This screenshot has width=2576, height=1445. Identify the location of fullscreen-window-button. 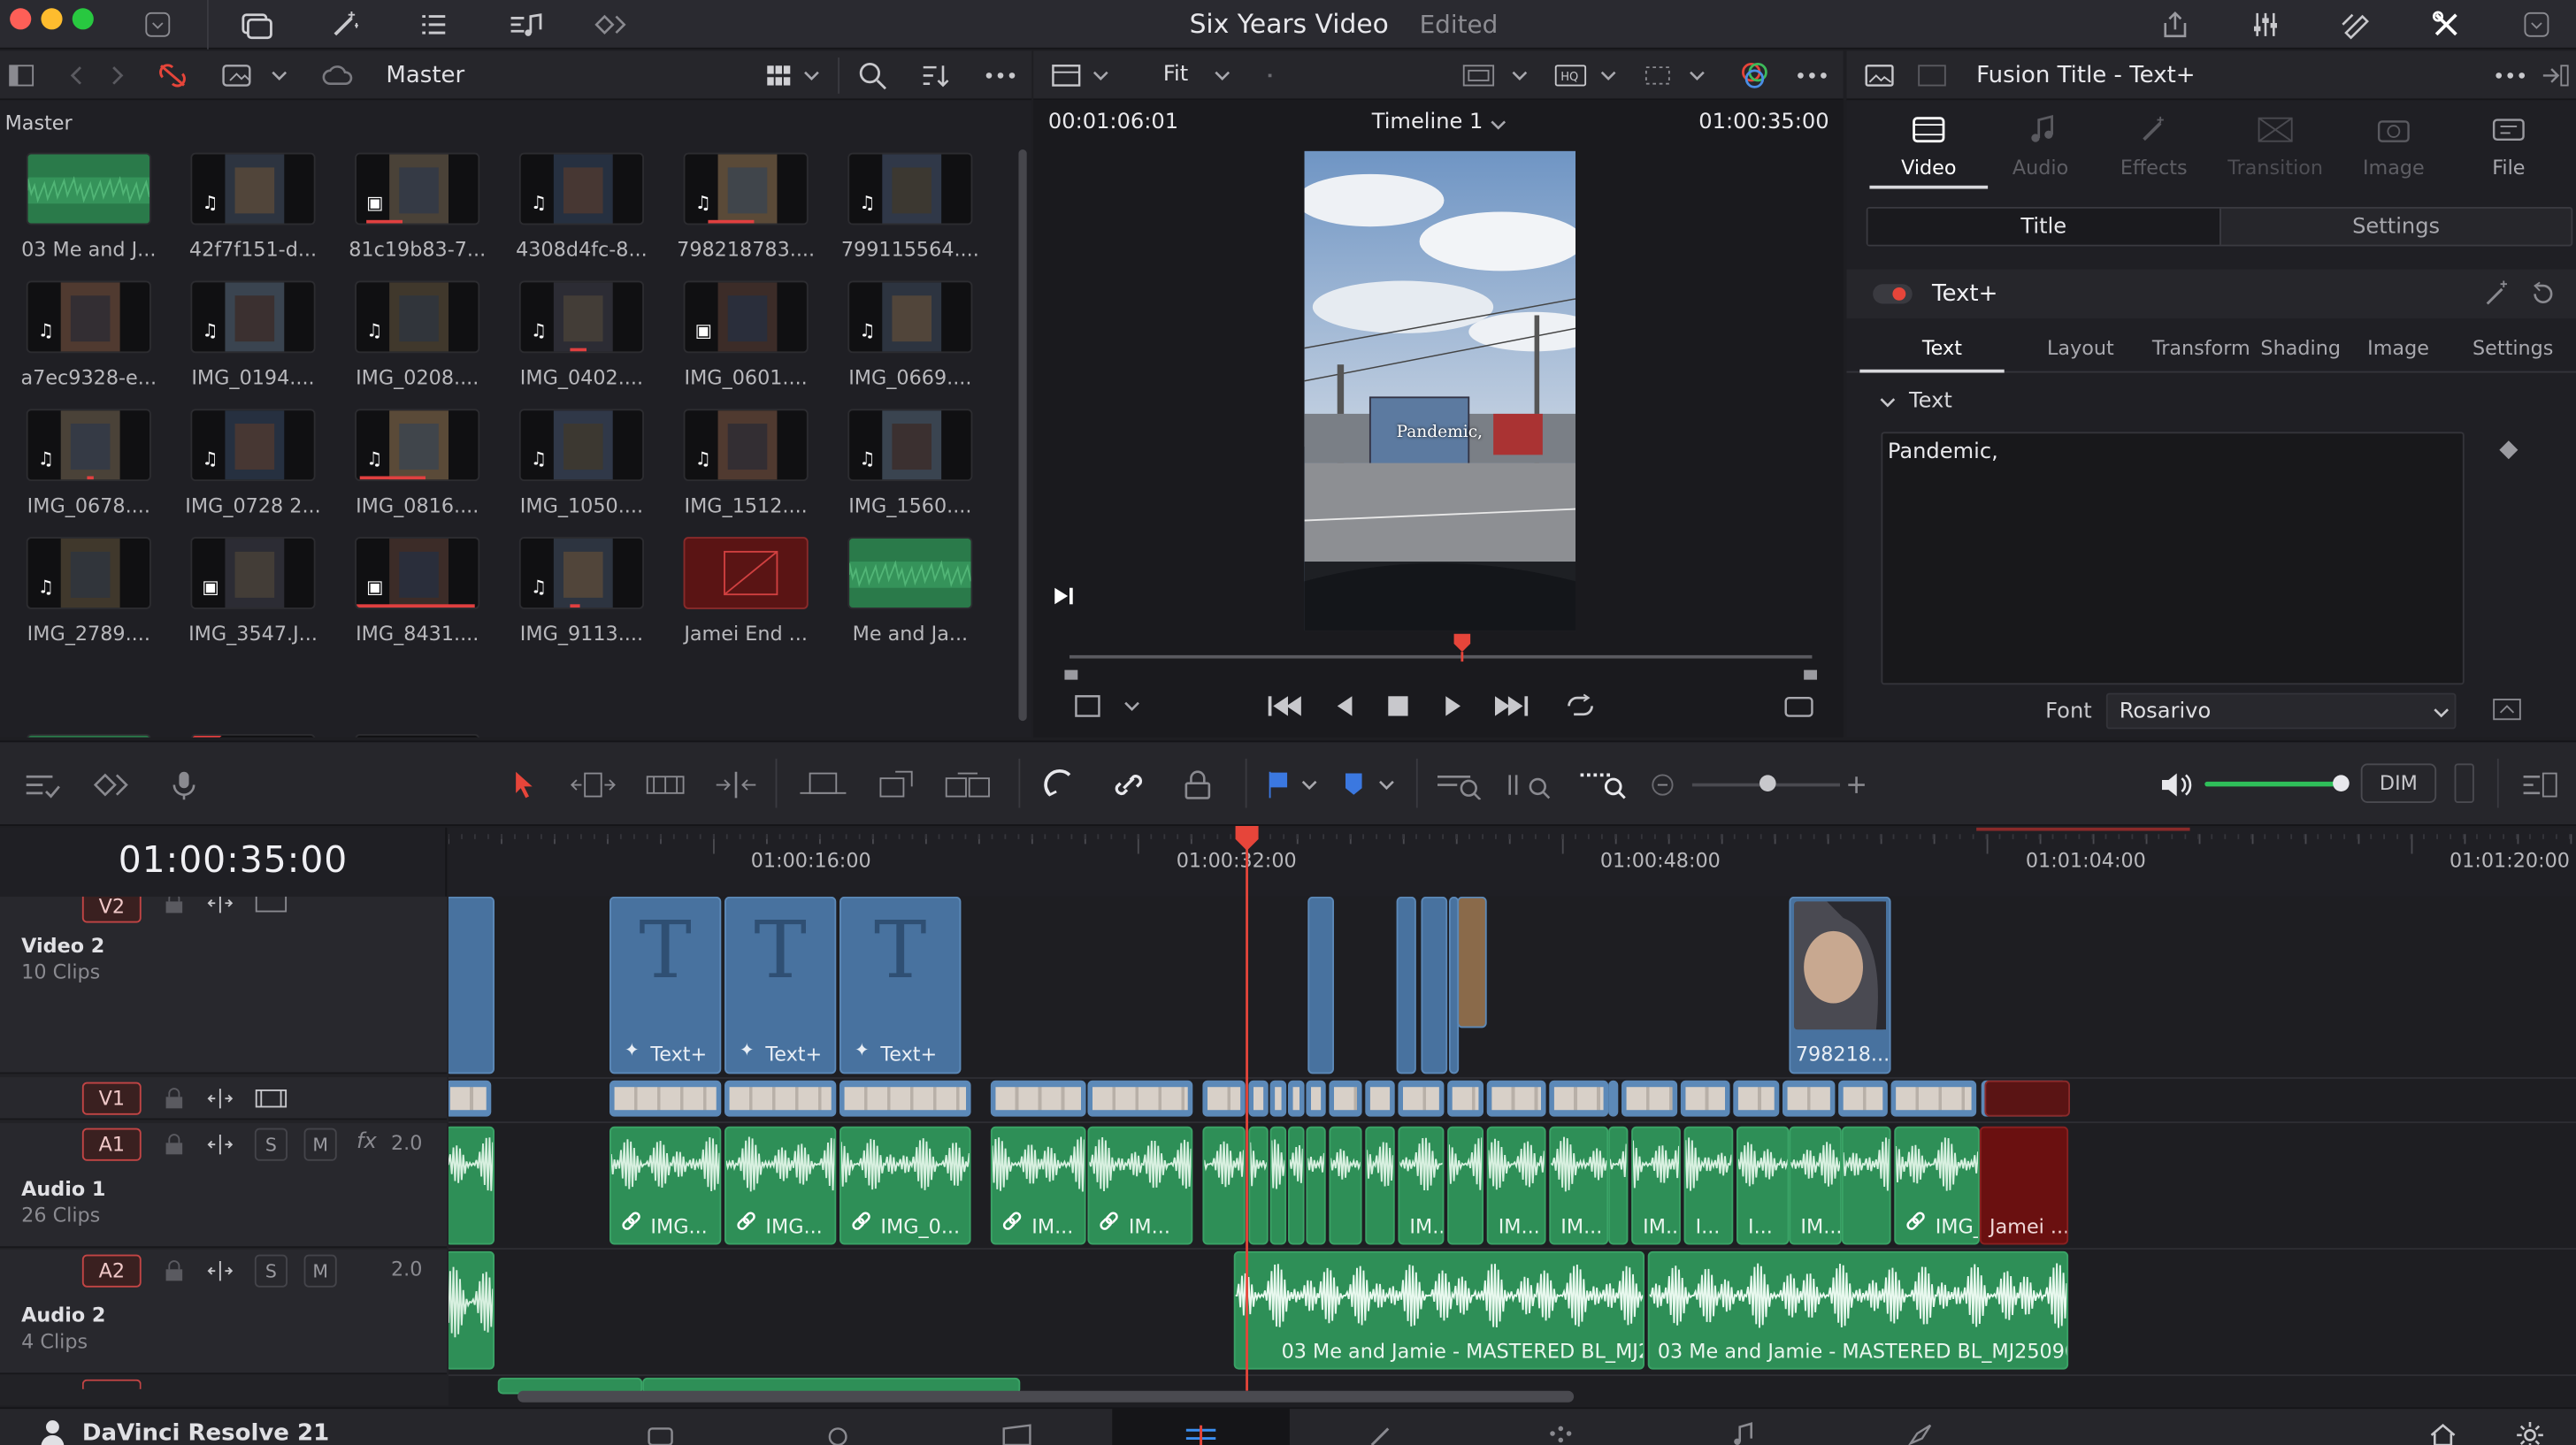
(83, 19).